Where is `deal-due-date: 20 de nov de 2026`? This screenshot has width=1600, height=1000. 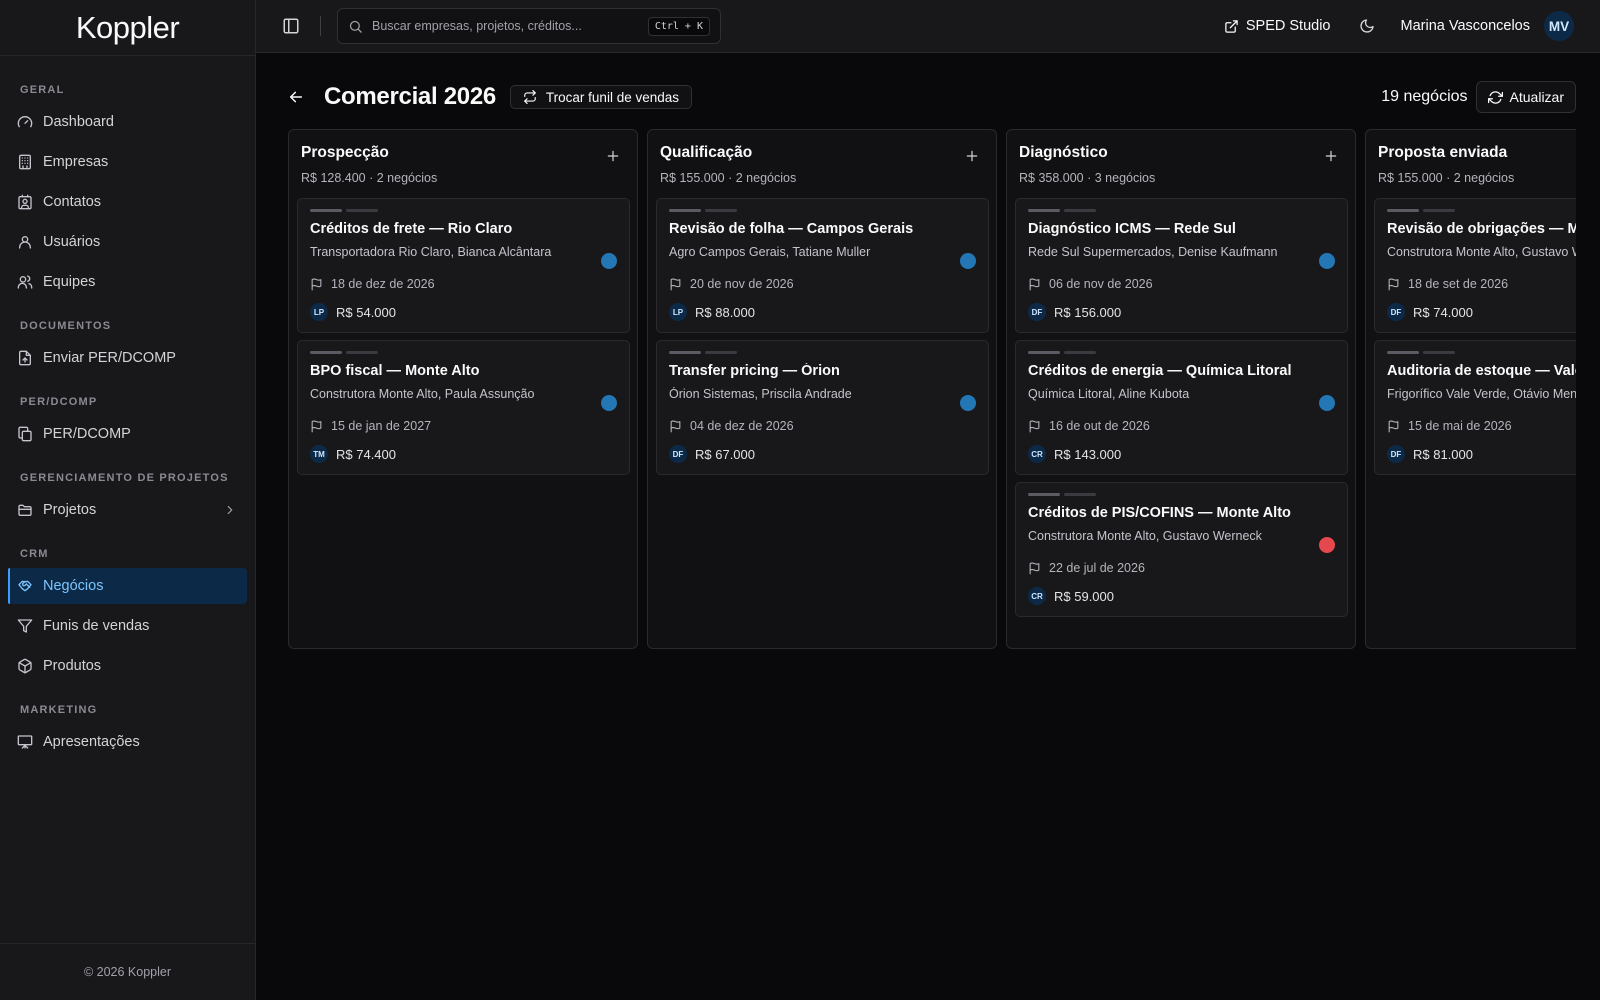
deal-due-date: 20 de nov de 2026 is located at coordinates (731, 284).